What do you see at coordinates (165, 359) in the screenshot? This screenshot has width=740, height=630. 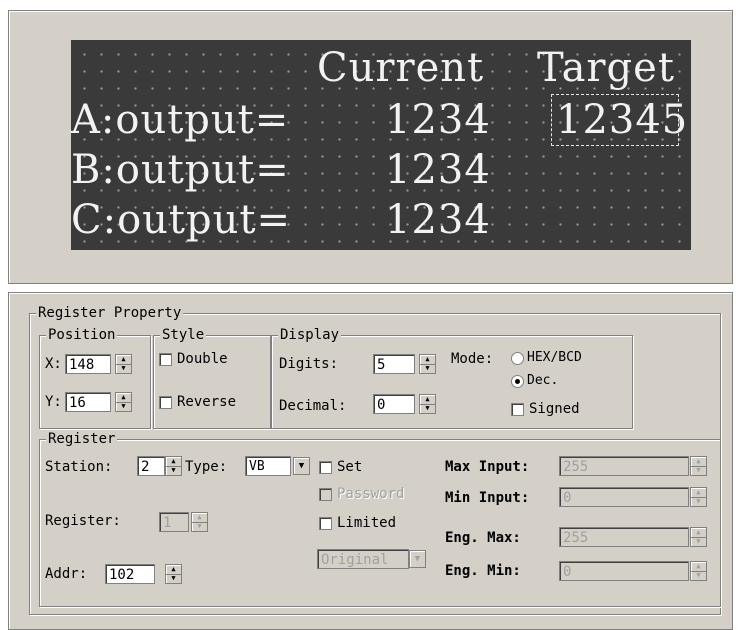 I see `double-checkbox` at bounding box center [165, 359].